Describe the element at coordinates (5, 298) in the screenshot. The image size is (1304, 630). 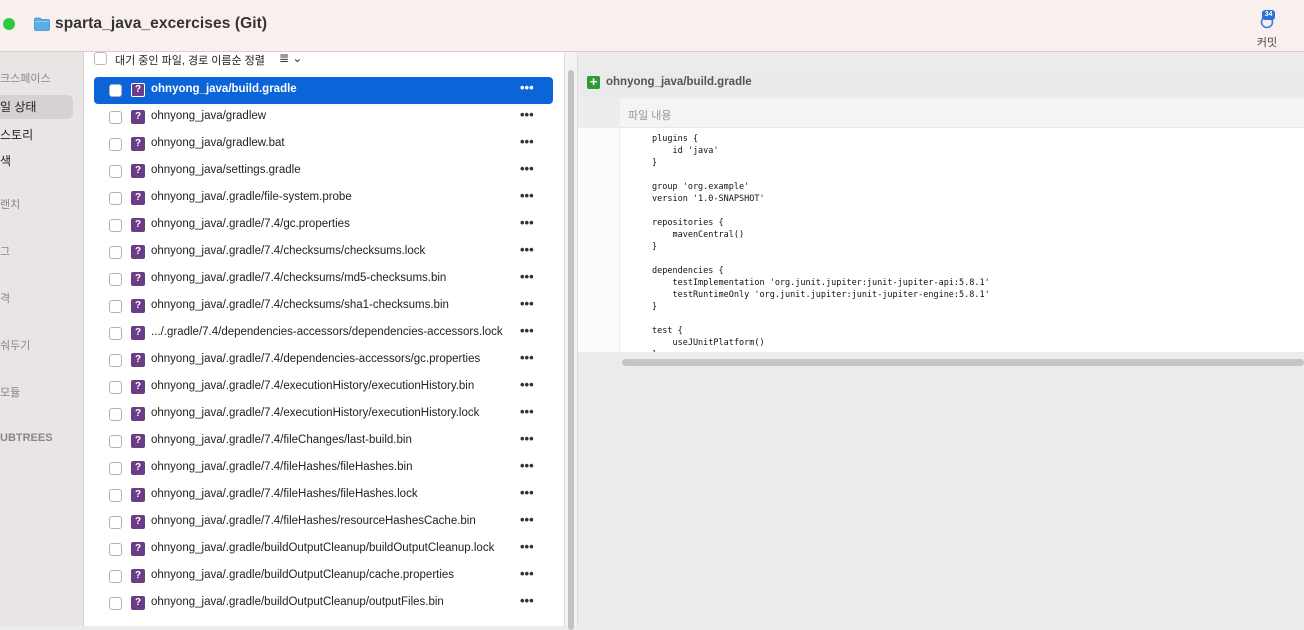
I see `sidebar-section-remotes: 격` at that location.